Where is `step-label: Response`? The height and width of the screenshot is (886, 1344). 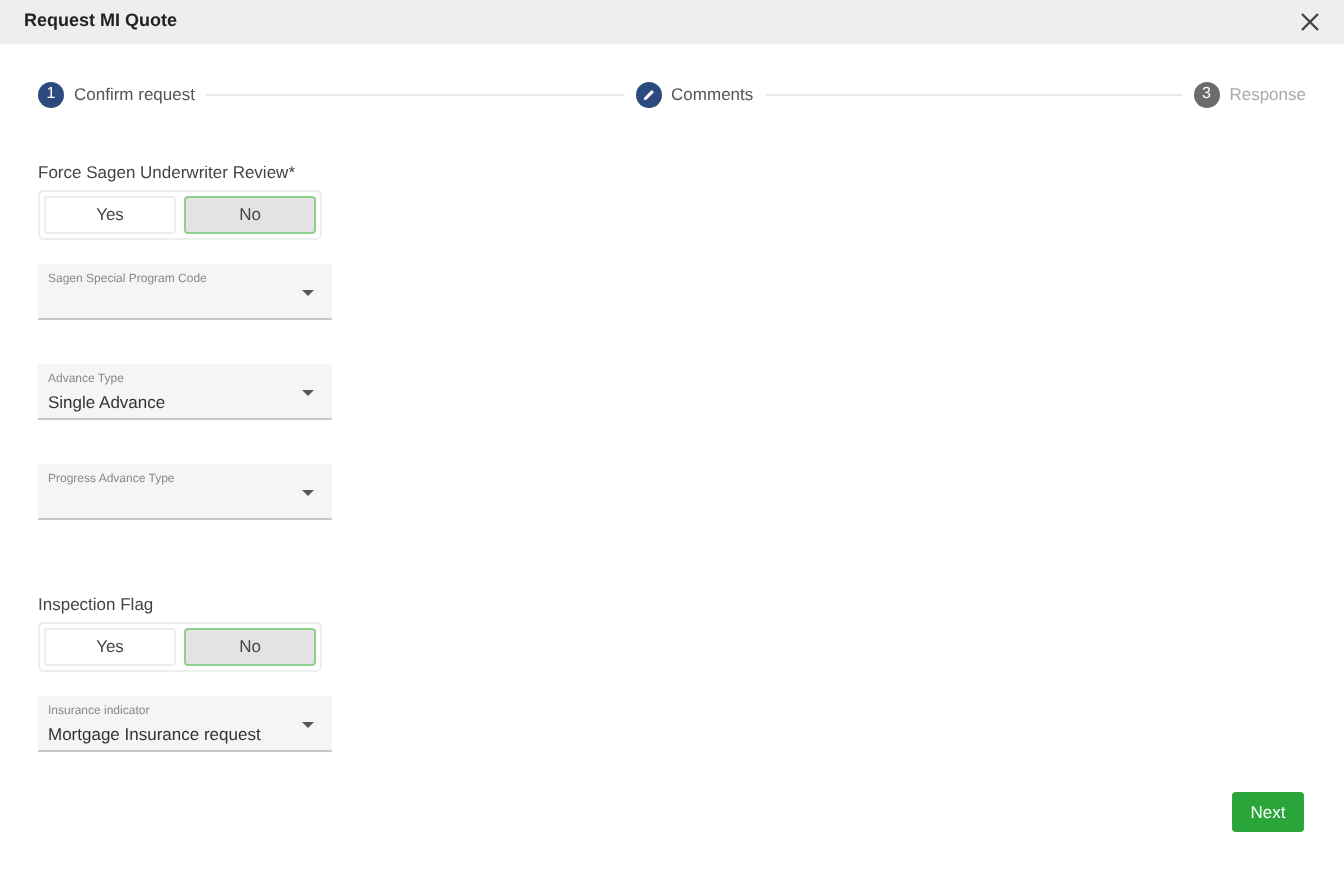
step-label: Response is located at coordinates (1267, 94).